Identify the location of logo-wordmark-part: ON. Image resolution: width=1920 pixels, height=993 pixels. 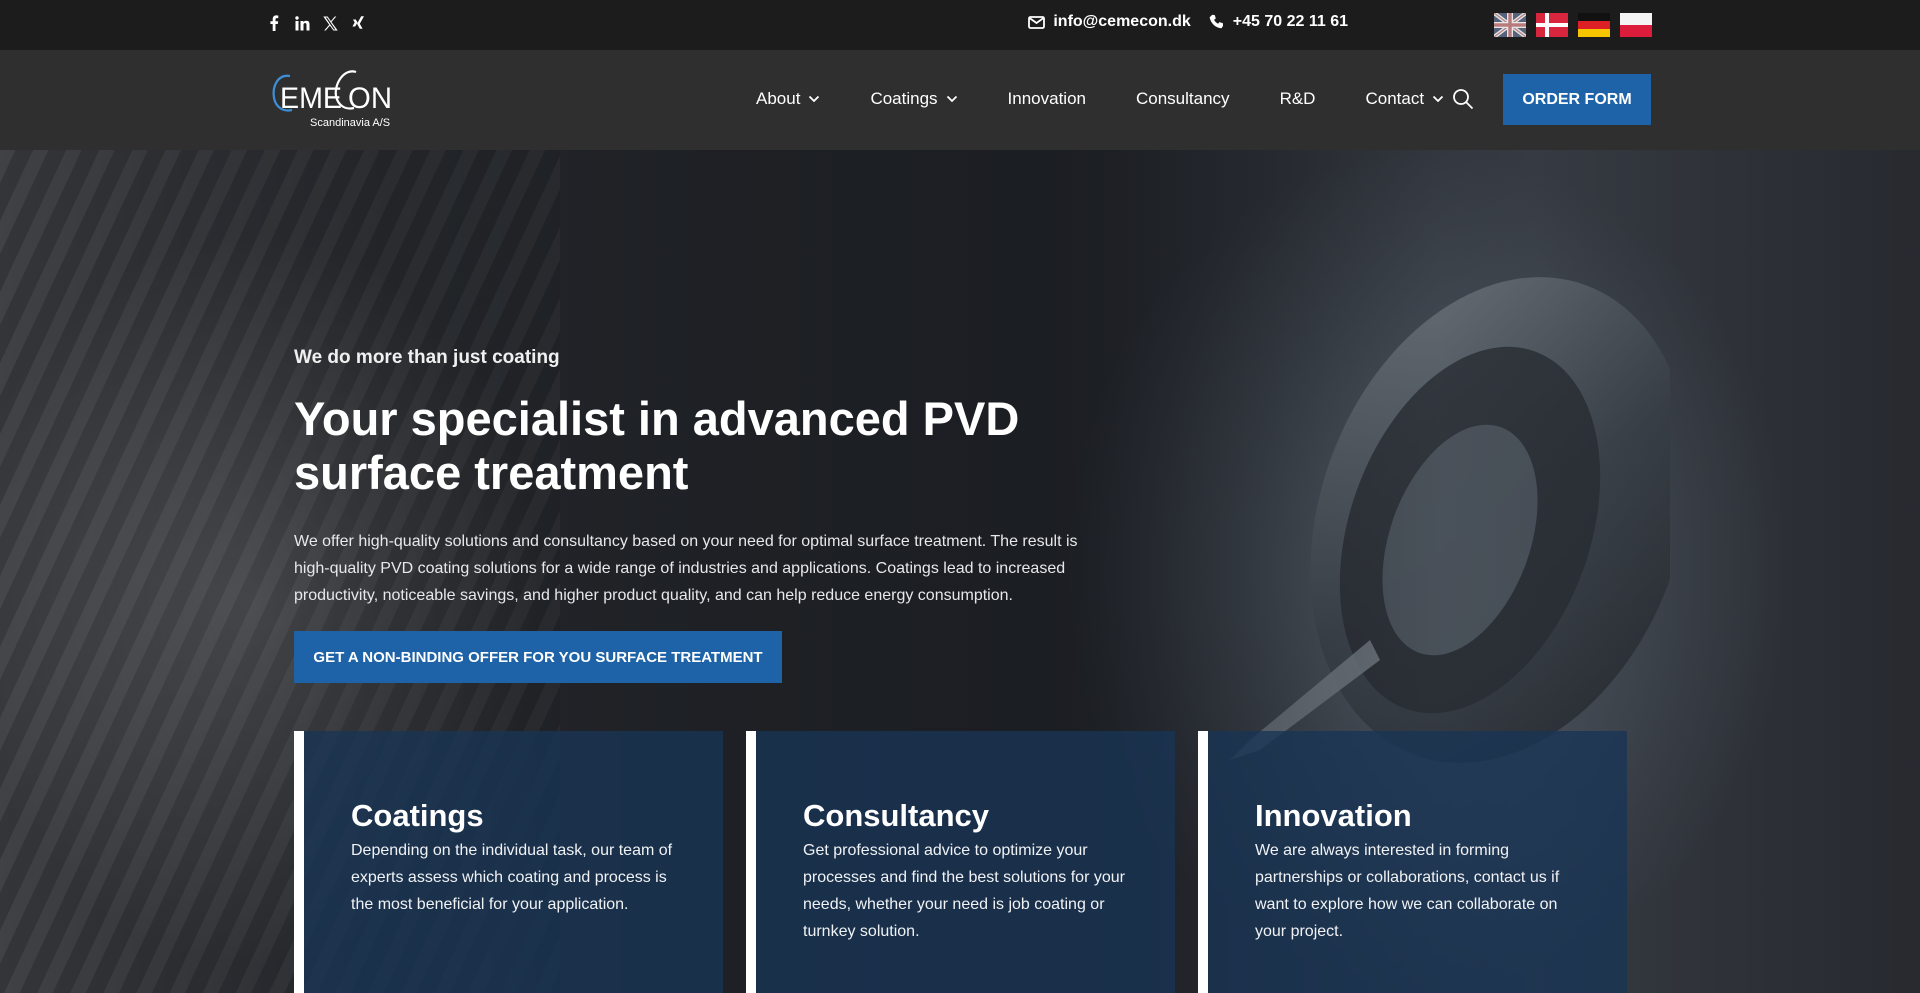
(370, 98).